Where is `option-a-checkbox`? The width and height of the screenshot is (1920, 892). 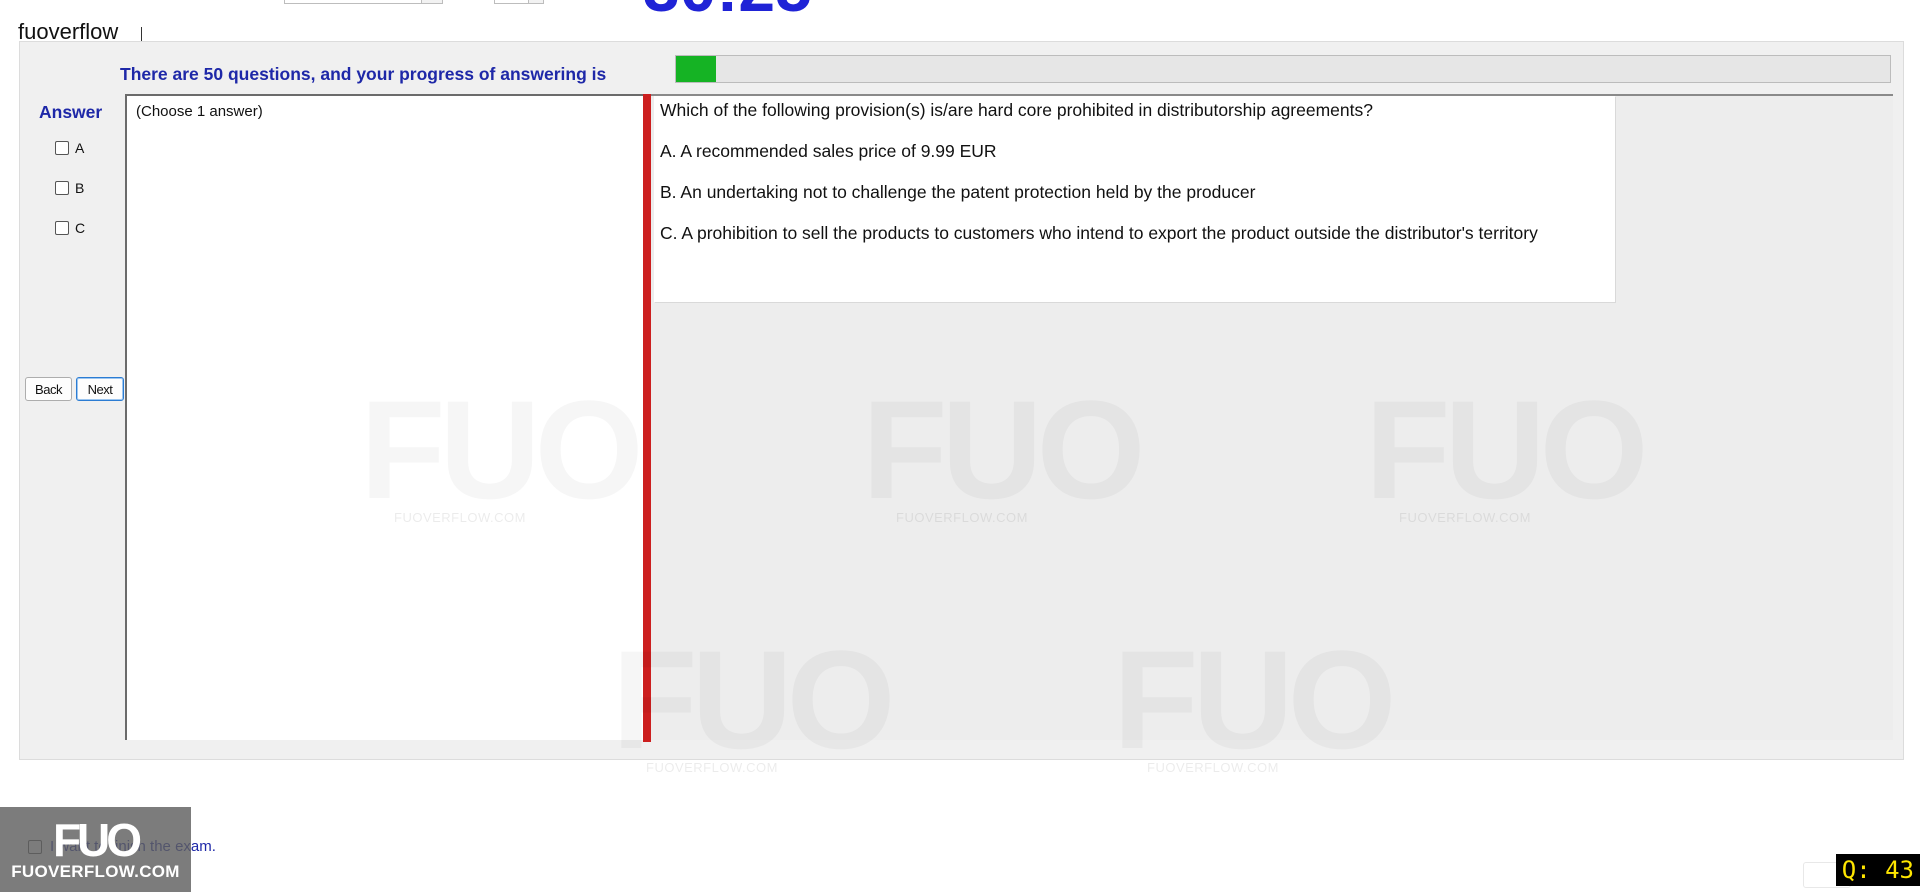 option-a-checkbox is located at coordinates (62, 148).